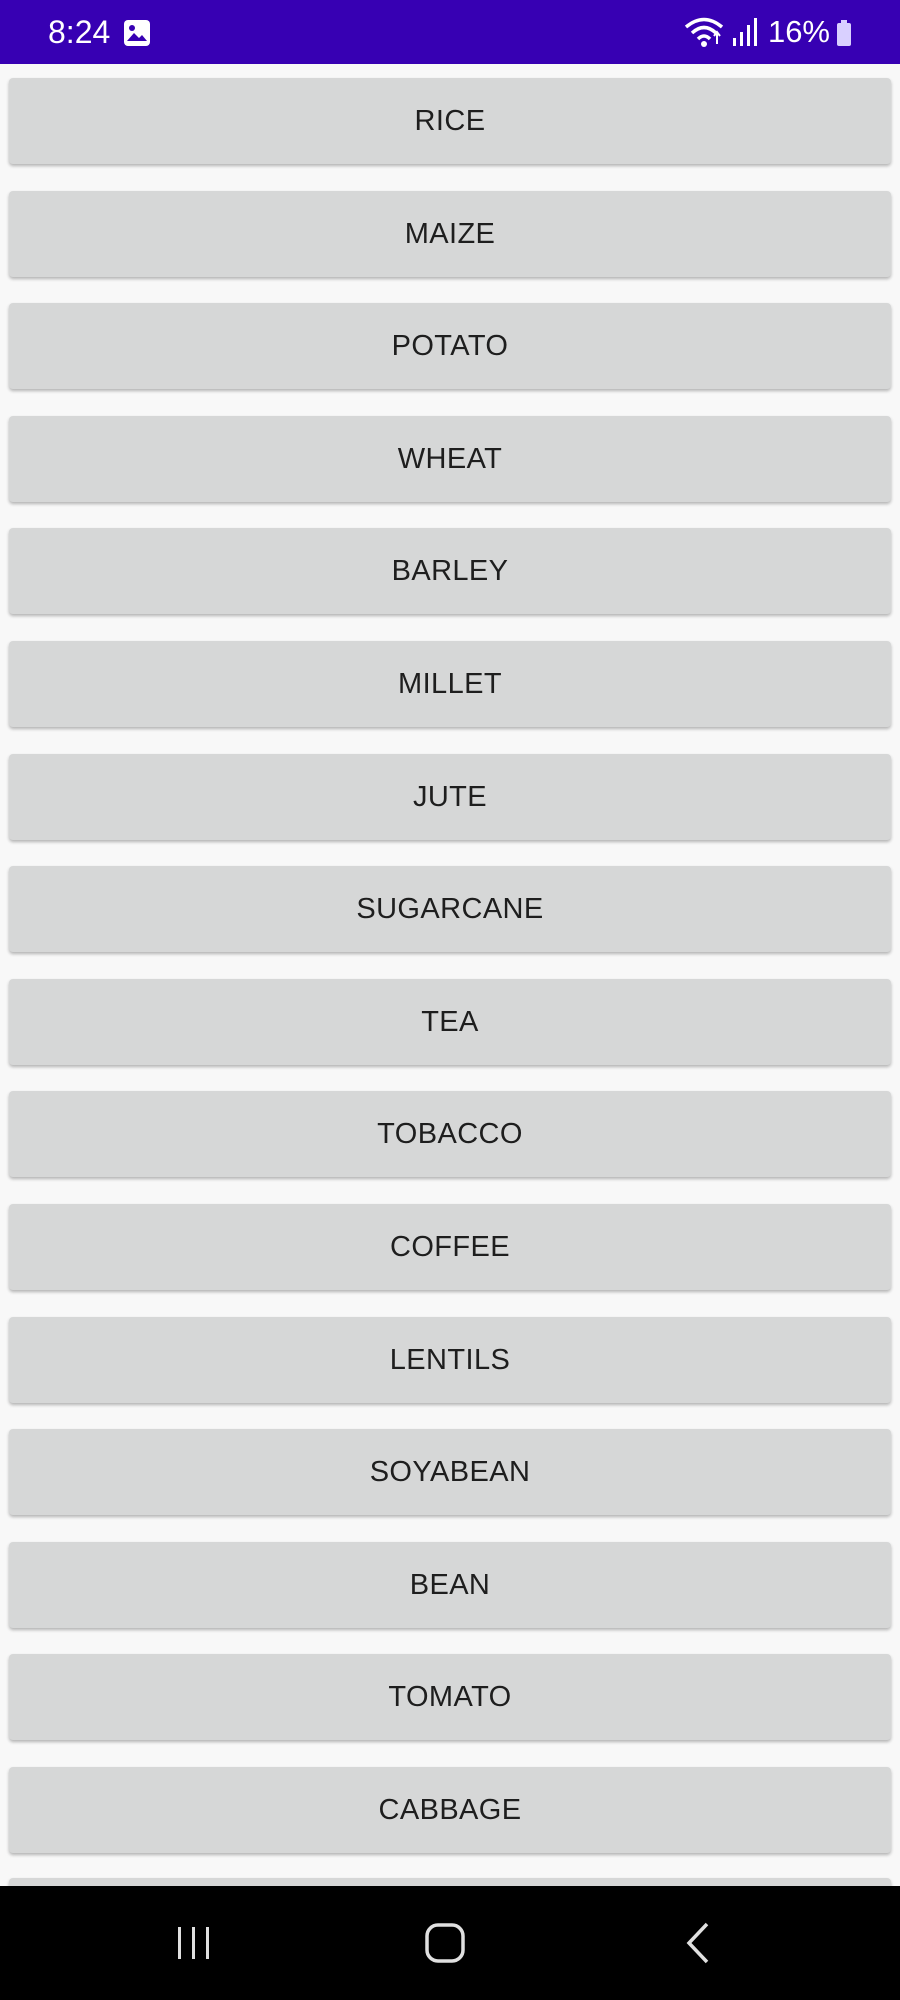 This screenshot has height=2000, width=900. I want to click on back-button, so click(698, 1943).